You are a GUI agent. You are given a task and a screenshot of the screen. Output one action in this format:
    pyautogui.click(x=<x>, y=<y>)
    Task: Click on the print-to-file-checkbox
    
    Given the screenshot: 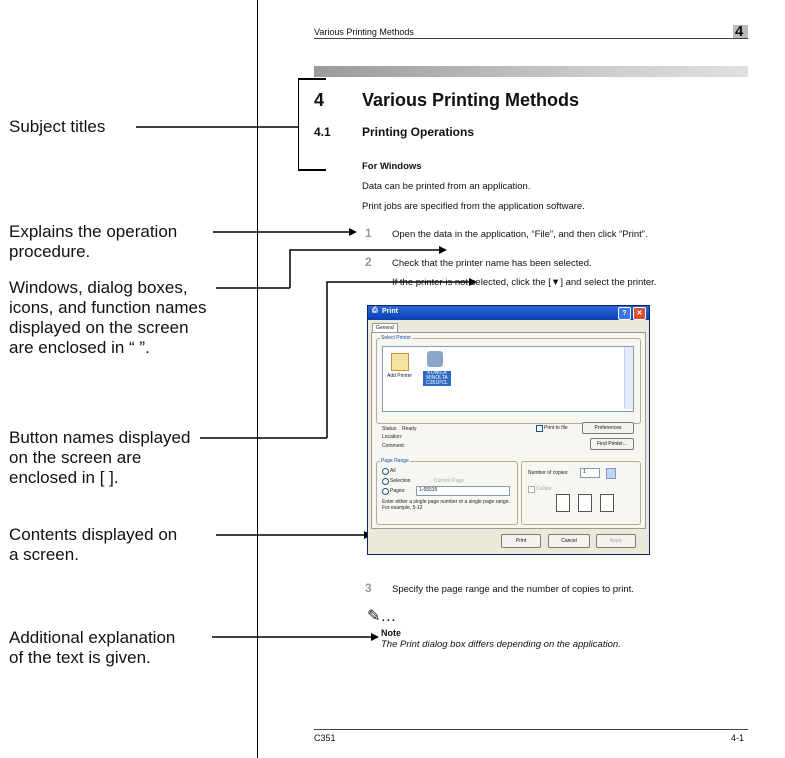 What is the action you would take?
    pyautogui.click(x=539, y=428)
    